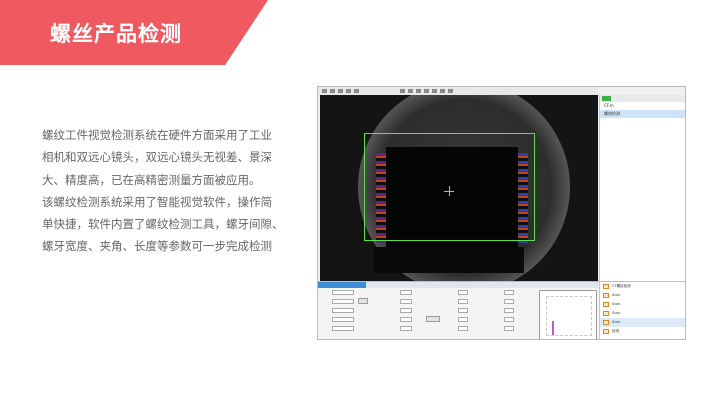 The height and width of the screenshot is (405, 720). Describe the element at coordinates (342, 285) in the screenshot. I see `tab-active` at that location.